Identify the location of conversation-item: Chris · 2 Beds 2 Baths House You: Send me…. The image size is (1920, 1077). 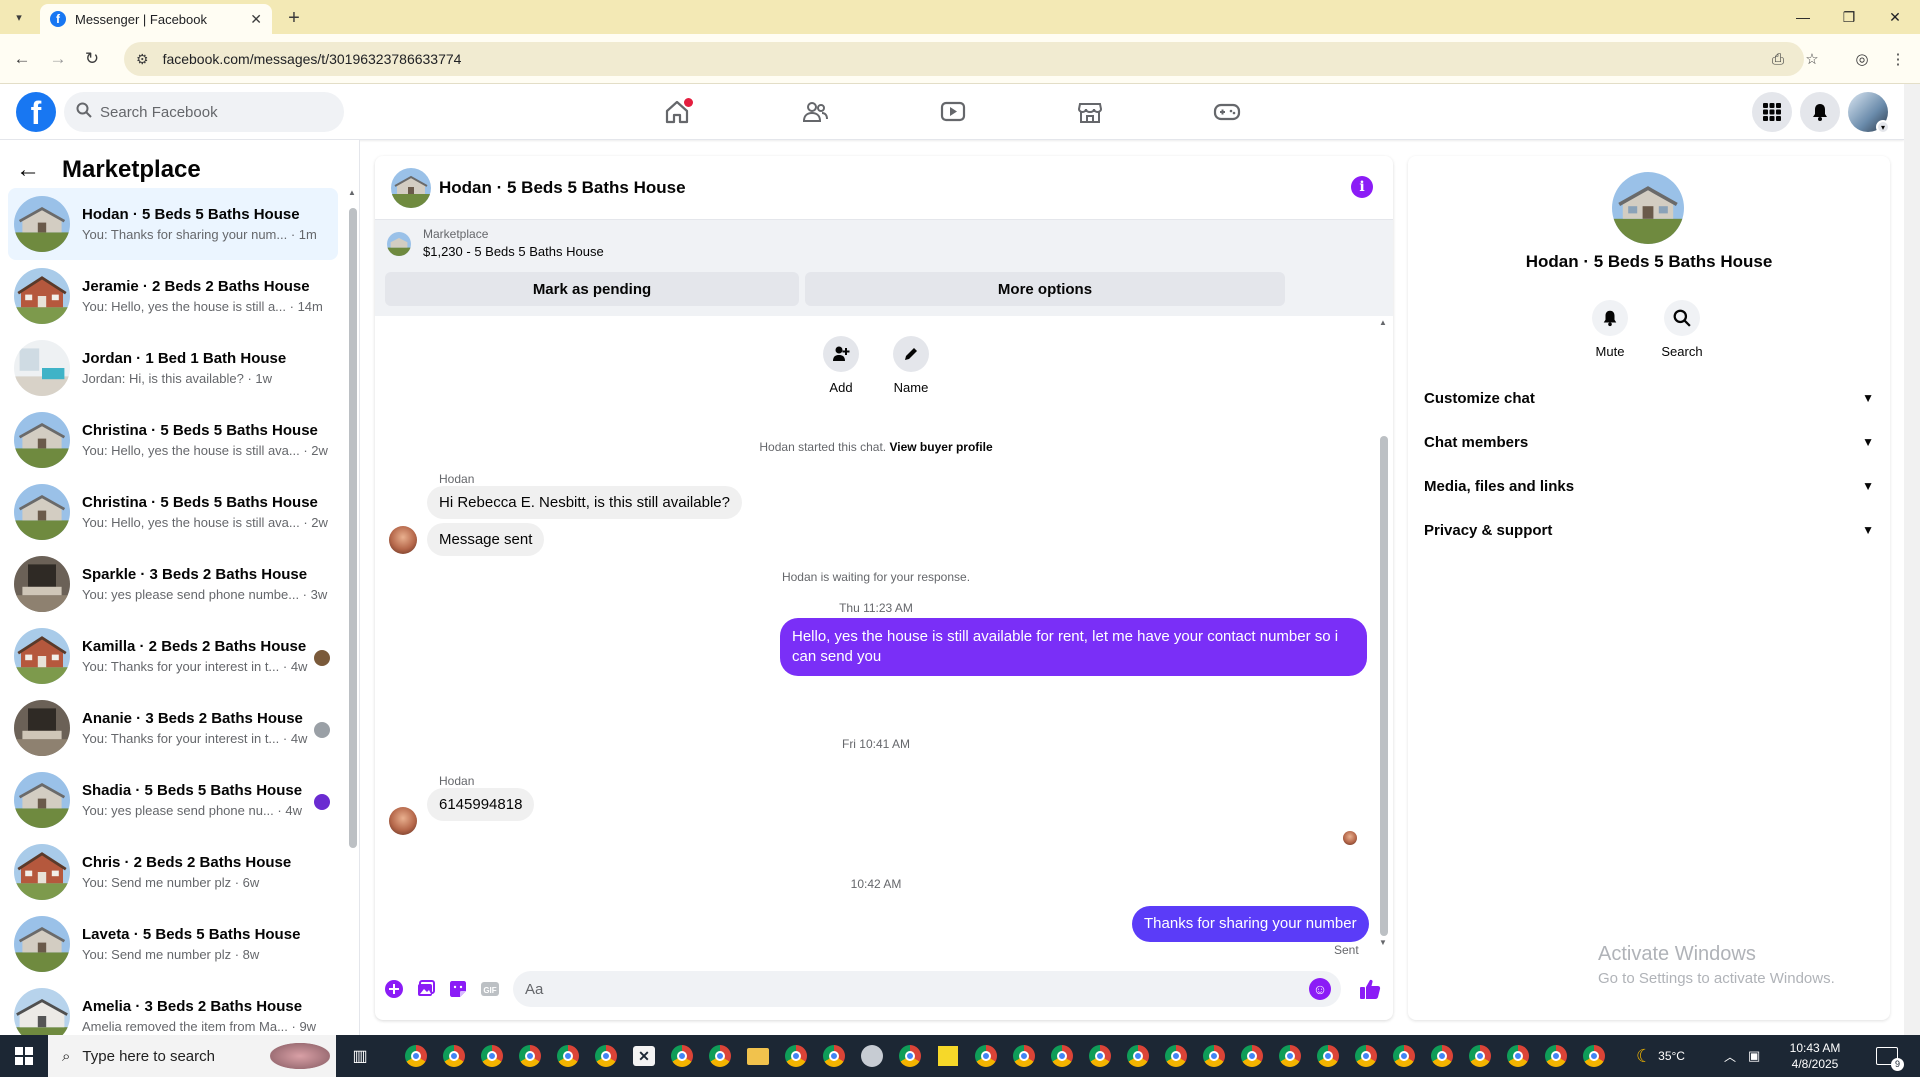
(173, 872).